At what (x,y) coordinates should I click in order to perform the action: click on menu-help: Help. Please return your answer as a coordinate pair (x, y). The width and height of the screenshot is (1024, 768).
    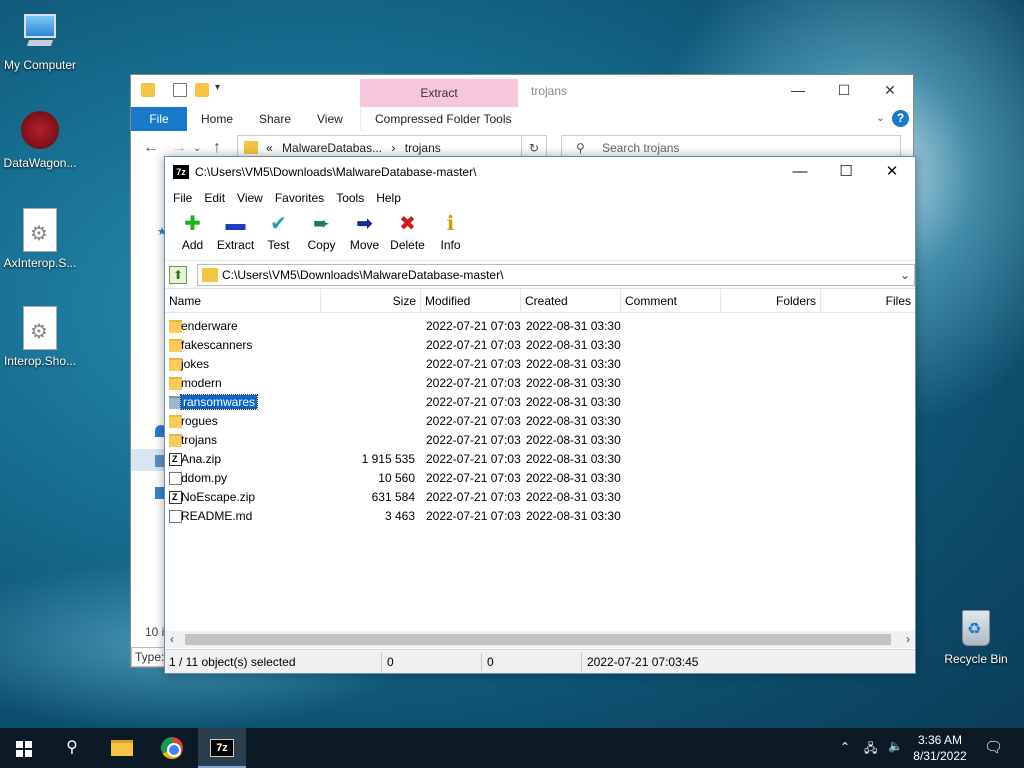
    Looking at the image, I should click on (388, 198).